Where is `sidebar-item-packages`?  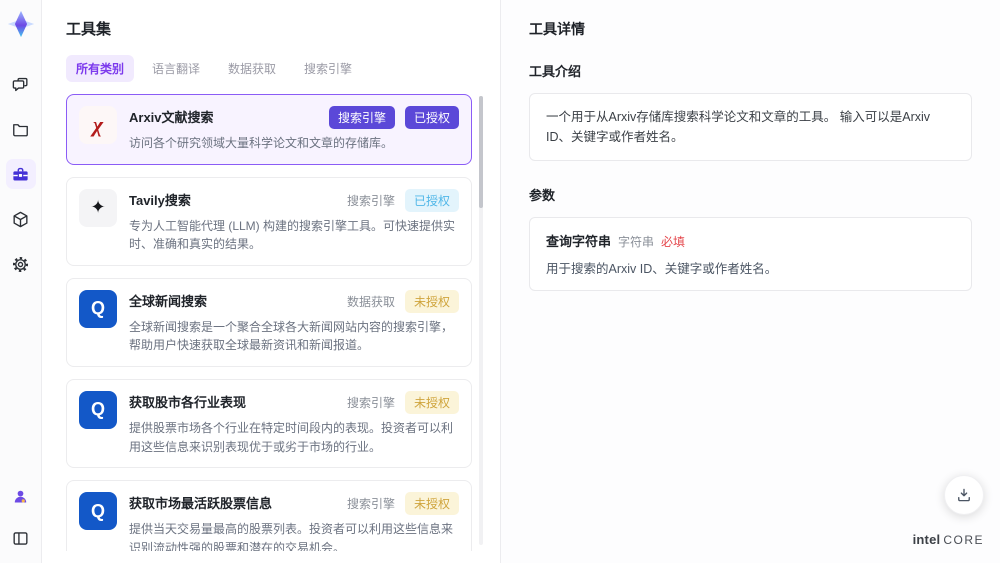
sidebar-item-packages is located at coordinates (21, 219).